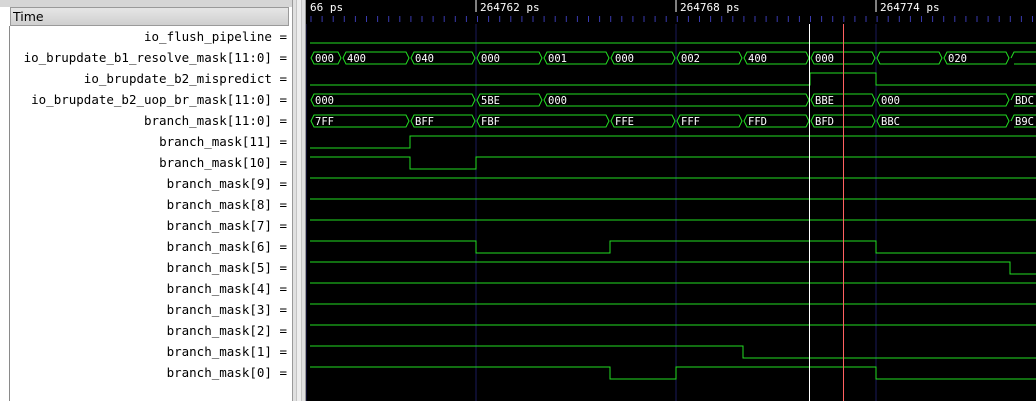 The image size is (1036, 401). I want to click on bus-value-label: FFE, so click(624, 122).